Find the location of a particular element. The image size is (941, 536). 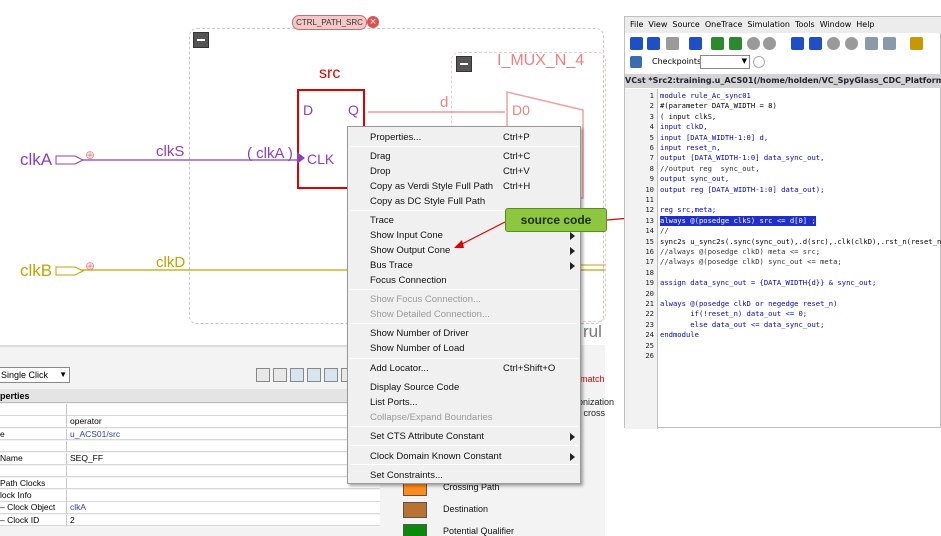

menu-item-clock-domain-known-constant: Clock Domain Known Constant is located at coordinates (435, 457).